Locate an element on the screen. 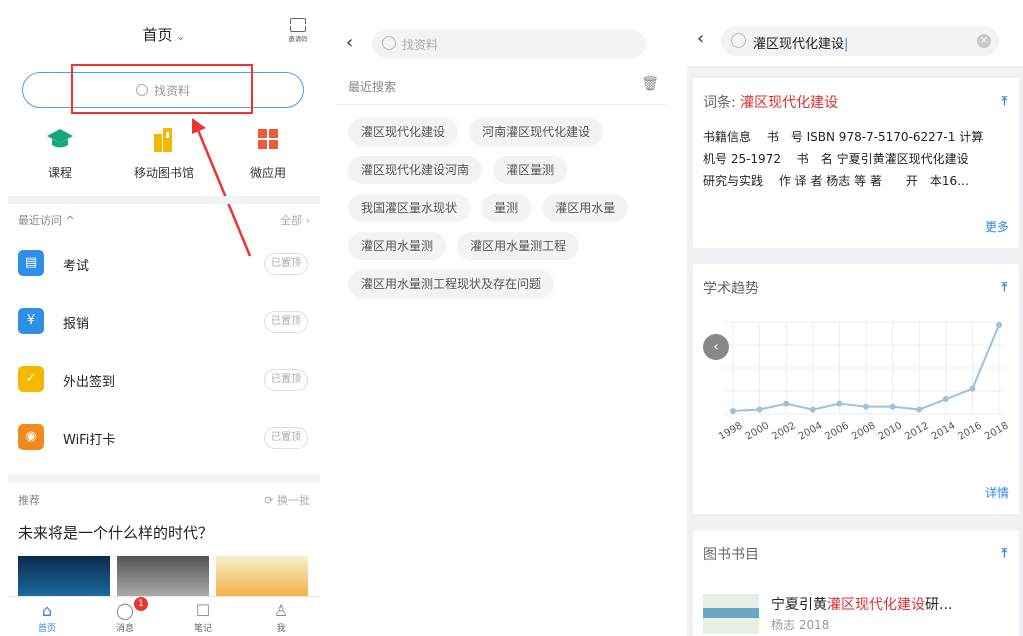 The height and width of the screenshot is (636, 1023). entry-title: 词条: 灌区现代化建设 is located at coordinates (770, 102).